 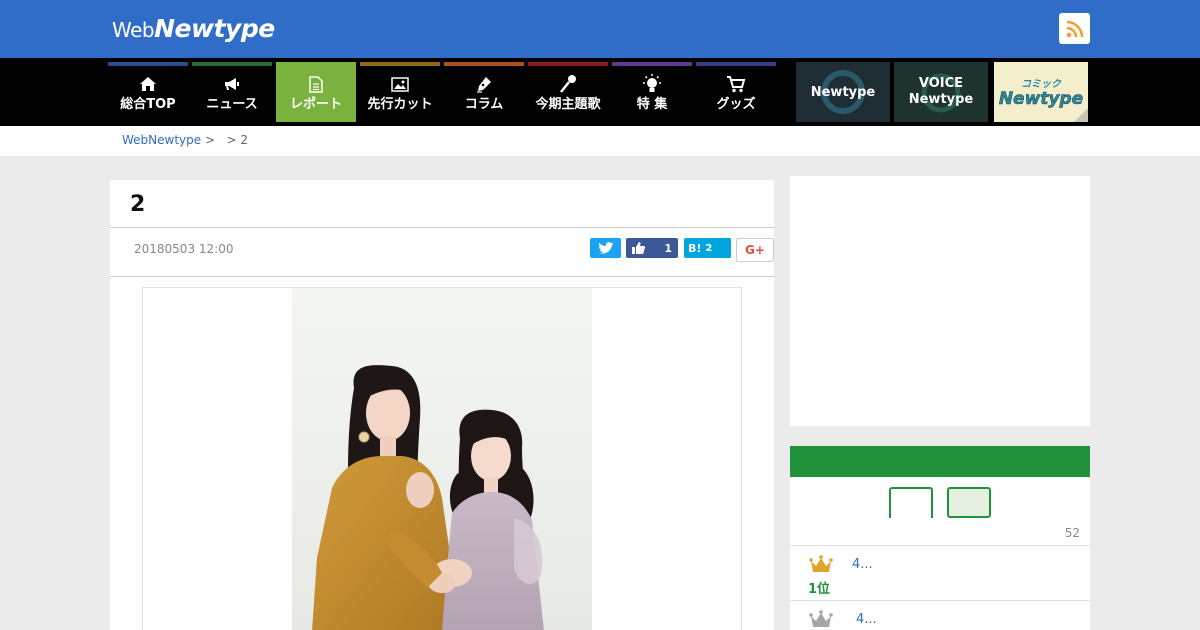 I want to click on twitter-icon, so click(x=605, y=248).